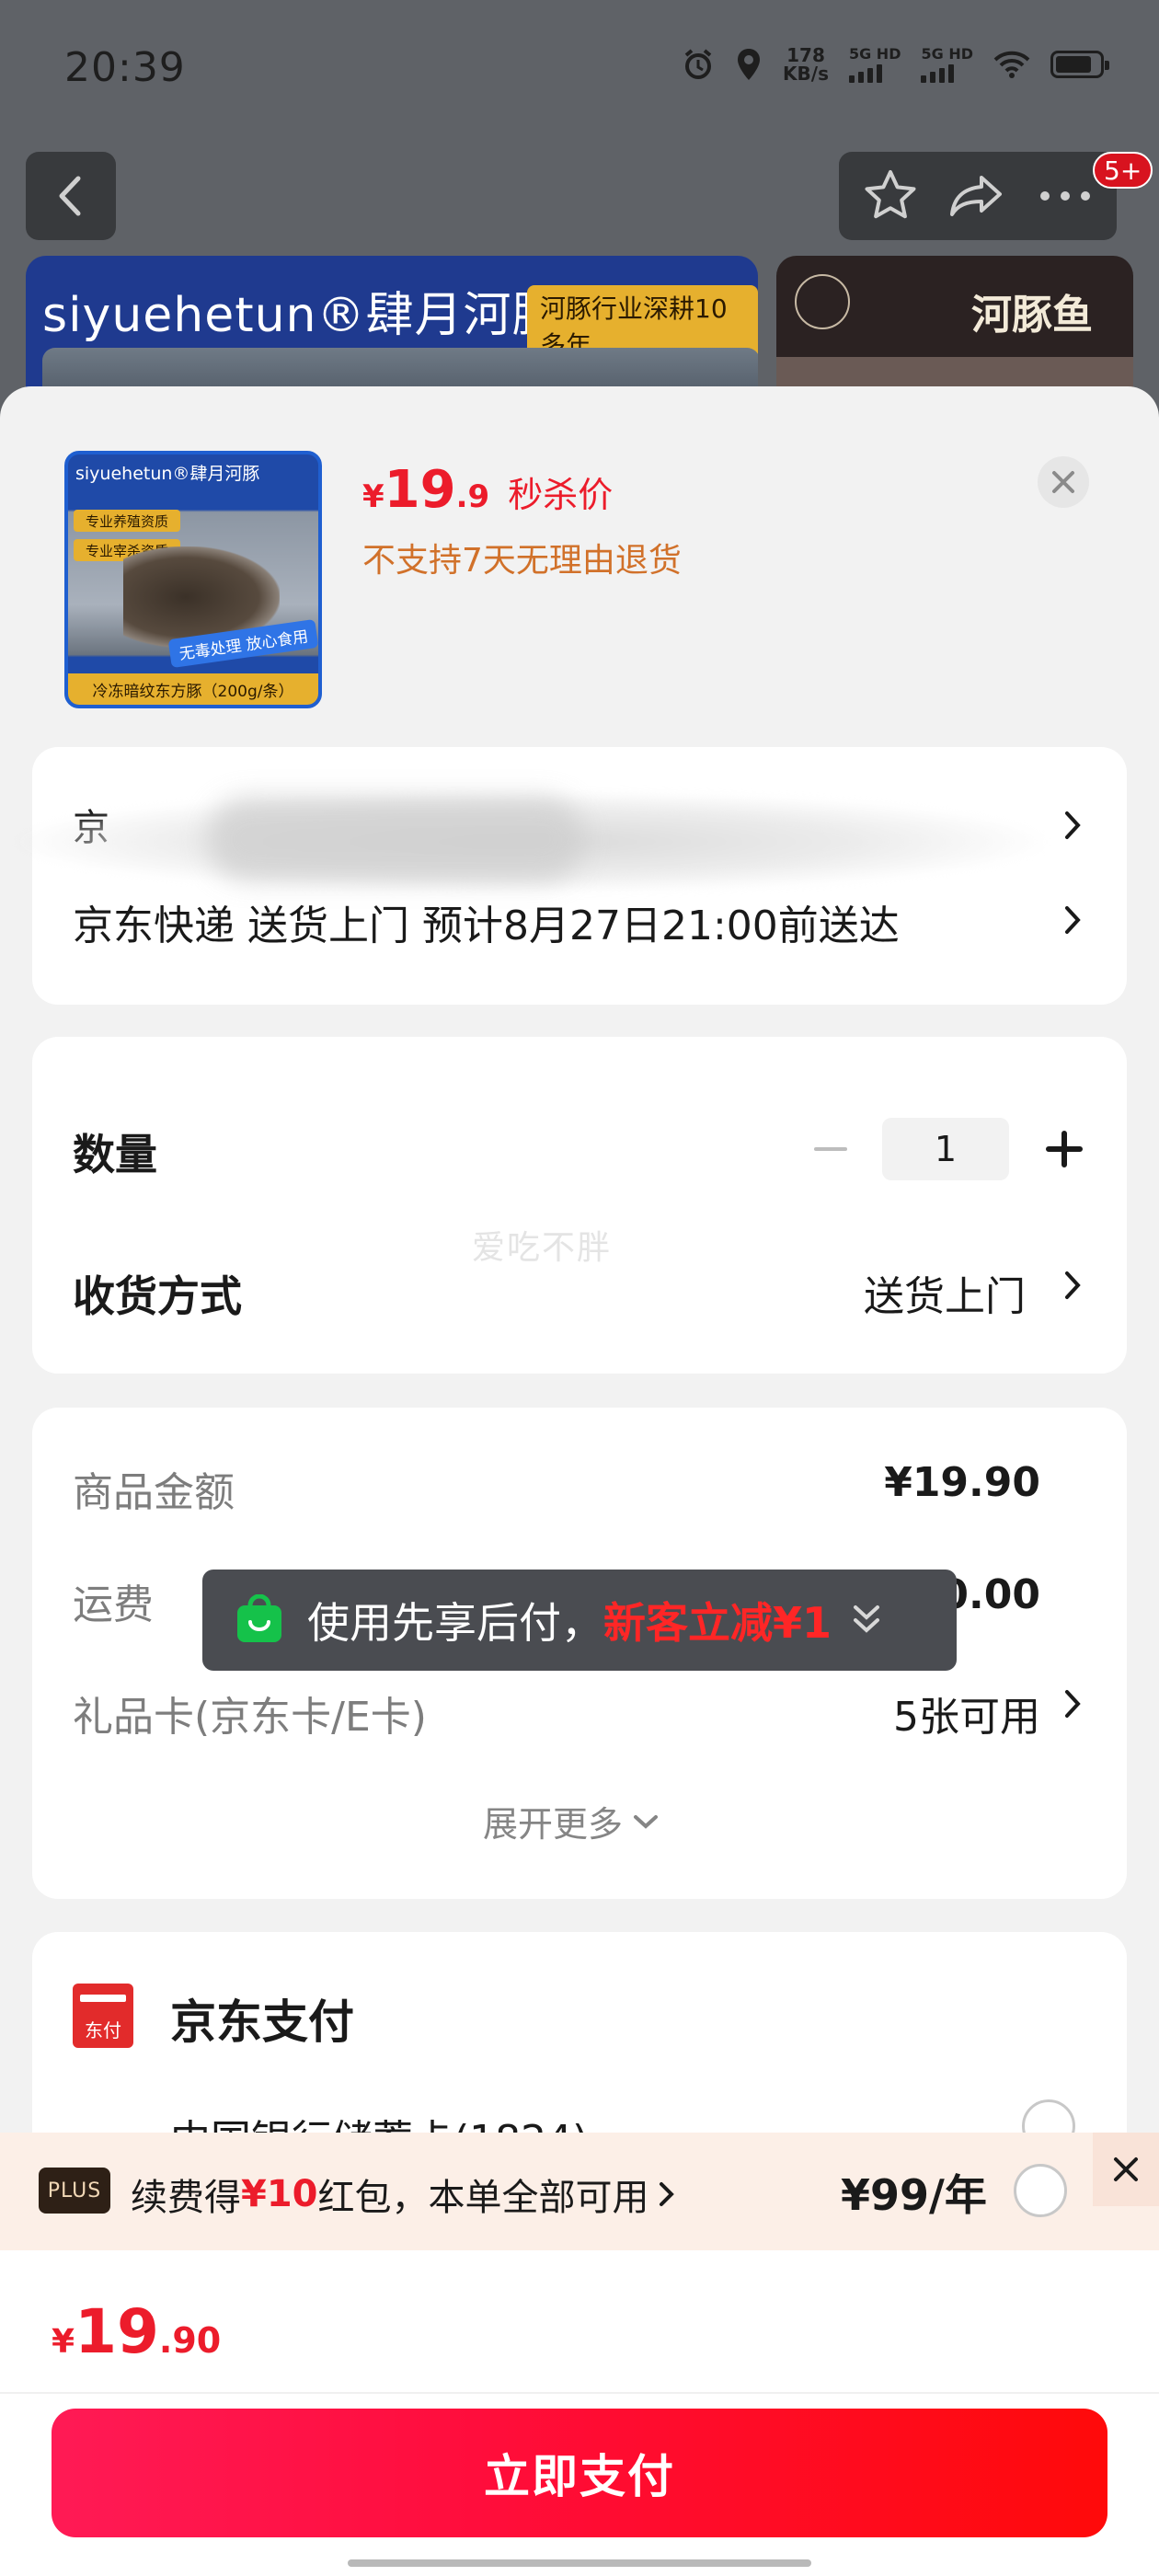  I want to click on status-icons: 178 KB/s 5G HD 5G HD, so click(895, 64).